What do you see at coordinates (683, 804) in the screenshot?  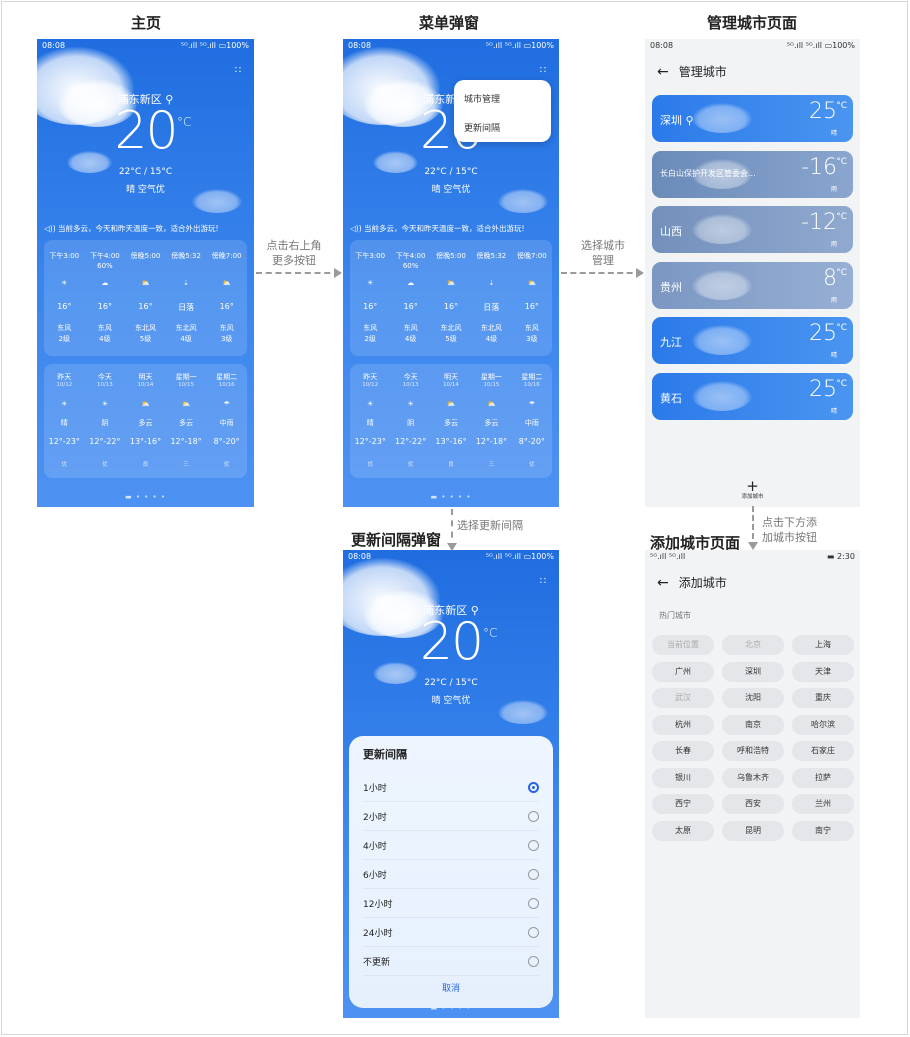 I see `city-chip: 西宁` at bounding box center [683, 804].